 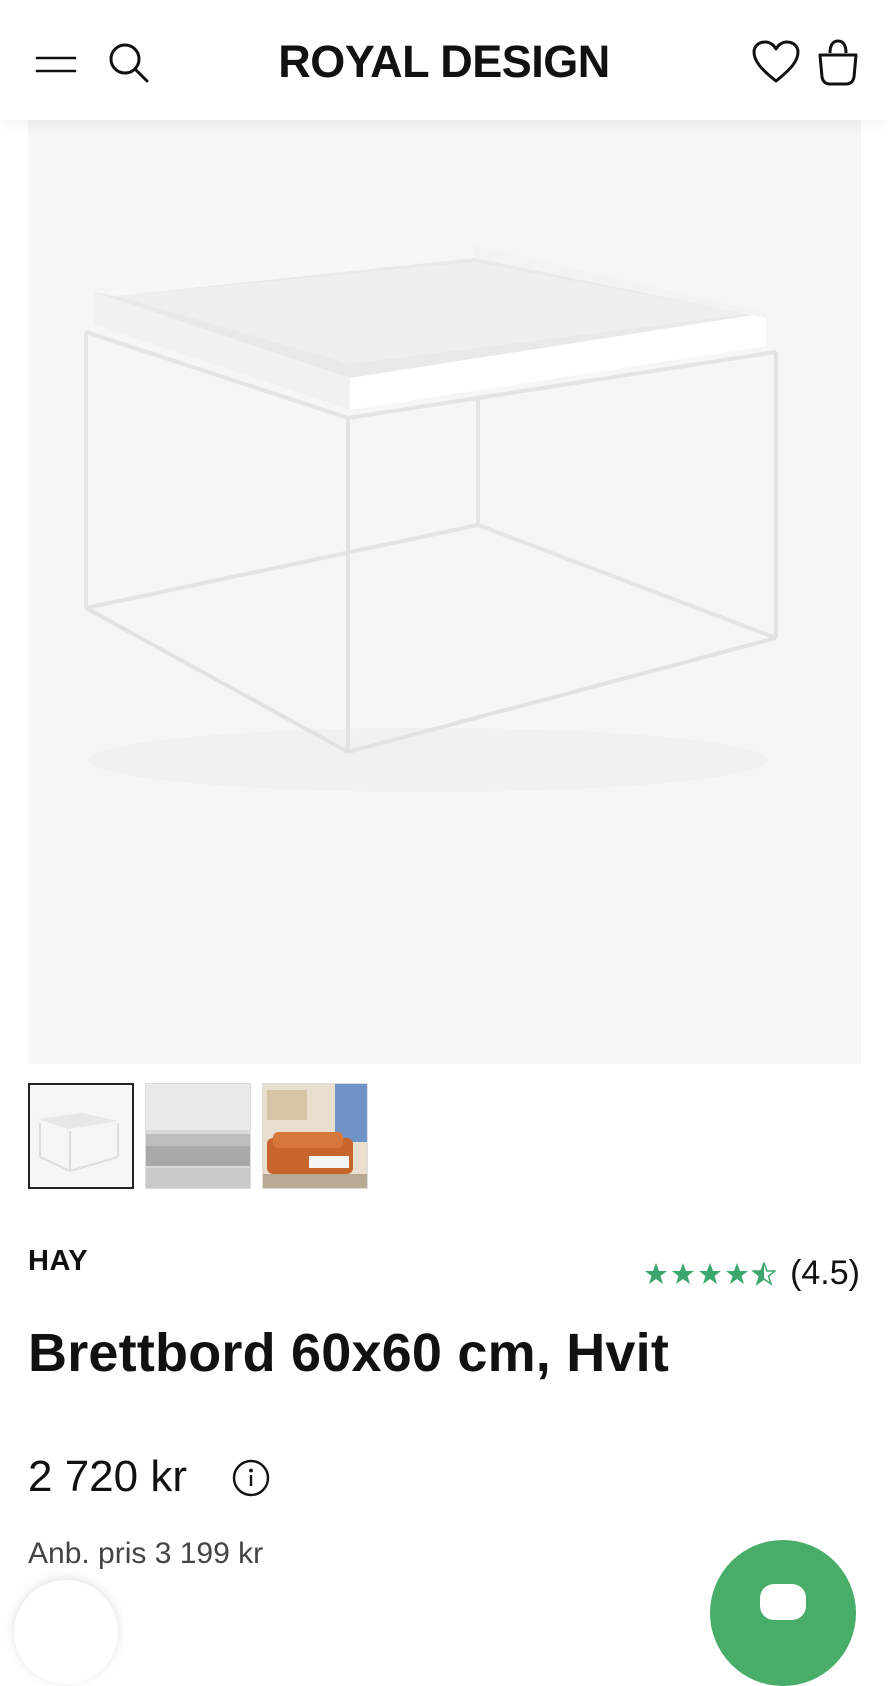 I want to click on recommended-price: Anb. pris 3 199 kr, so click(x=146, y=1553).